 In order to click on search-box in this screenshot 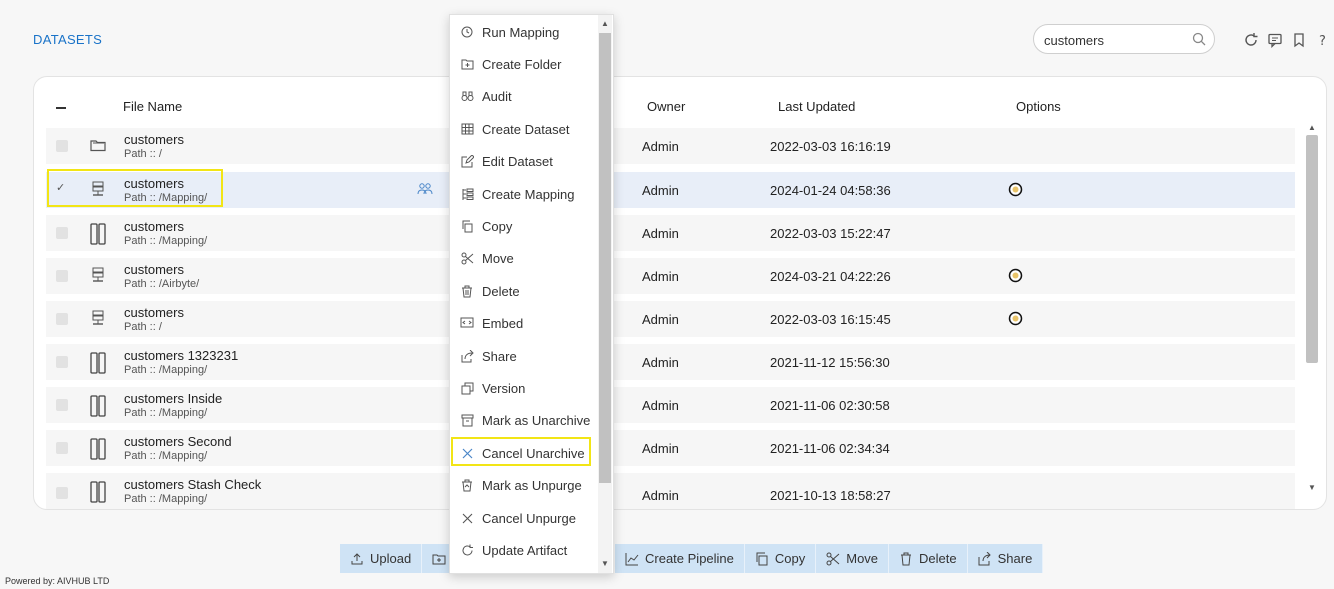, I will do `click(1124, 39)`.